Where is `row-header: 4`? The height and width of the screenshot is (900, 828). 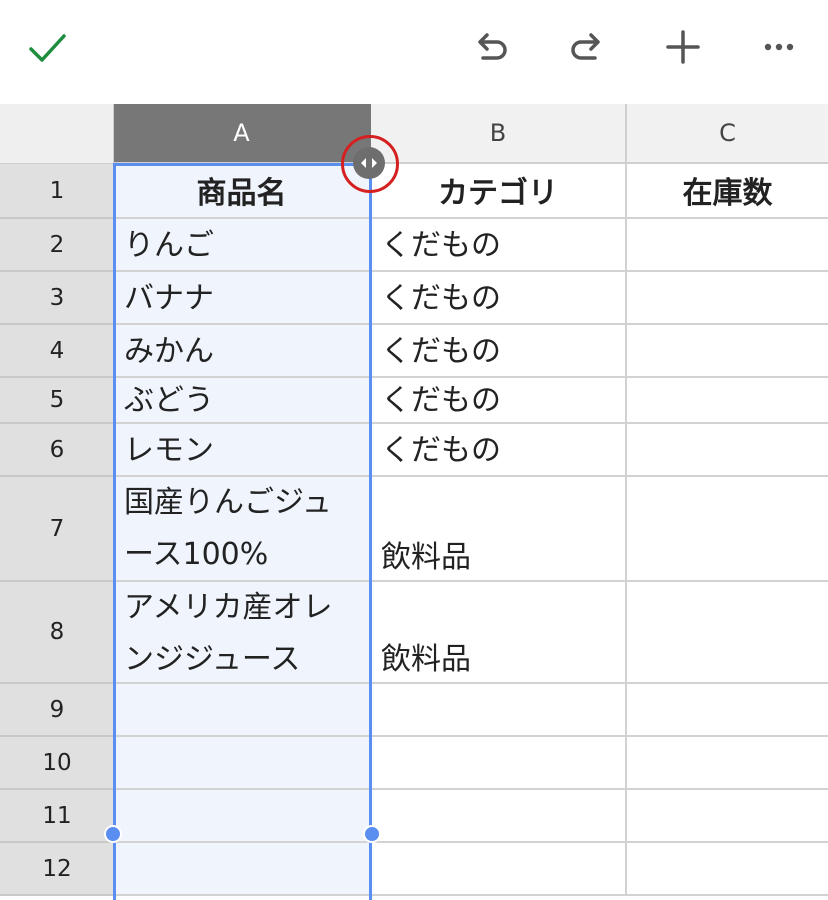 row-header: 4 is located at coordinates (57, 351).